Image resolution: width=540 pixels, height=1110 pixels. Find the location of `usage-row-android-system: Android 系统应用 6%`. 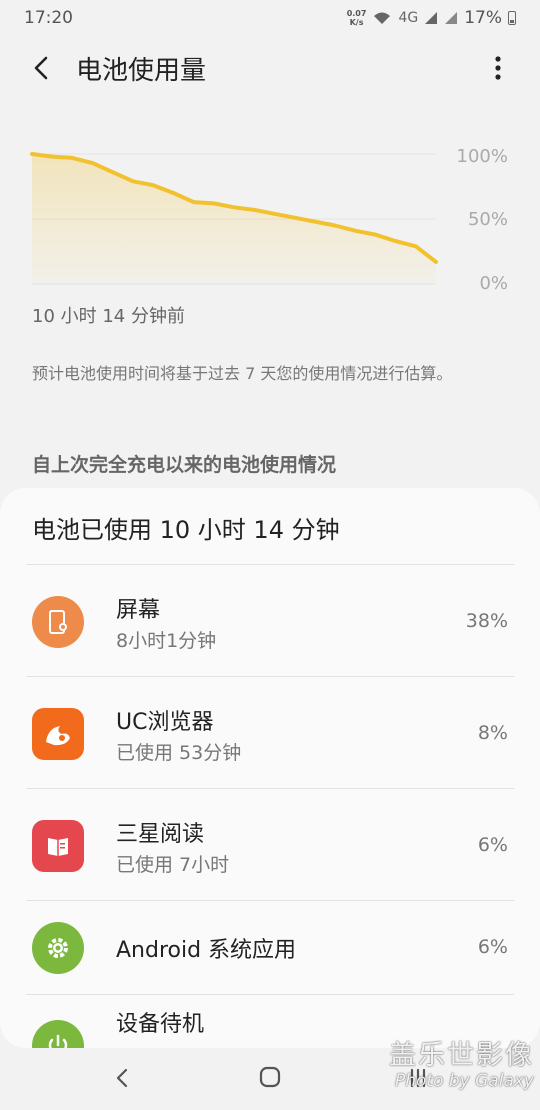

usage-row-android-system: Android 系统应用 6% is located at coordinates (270, 948).